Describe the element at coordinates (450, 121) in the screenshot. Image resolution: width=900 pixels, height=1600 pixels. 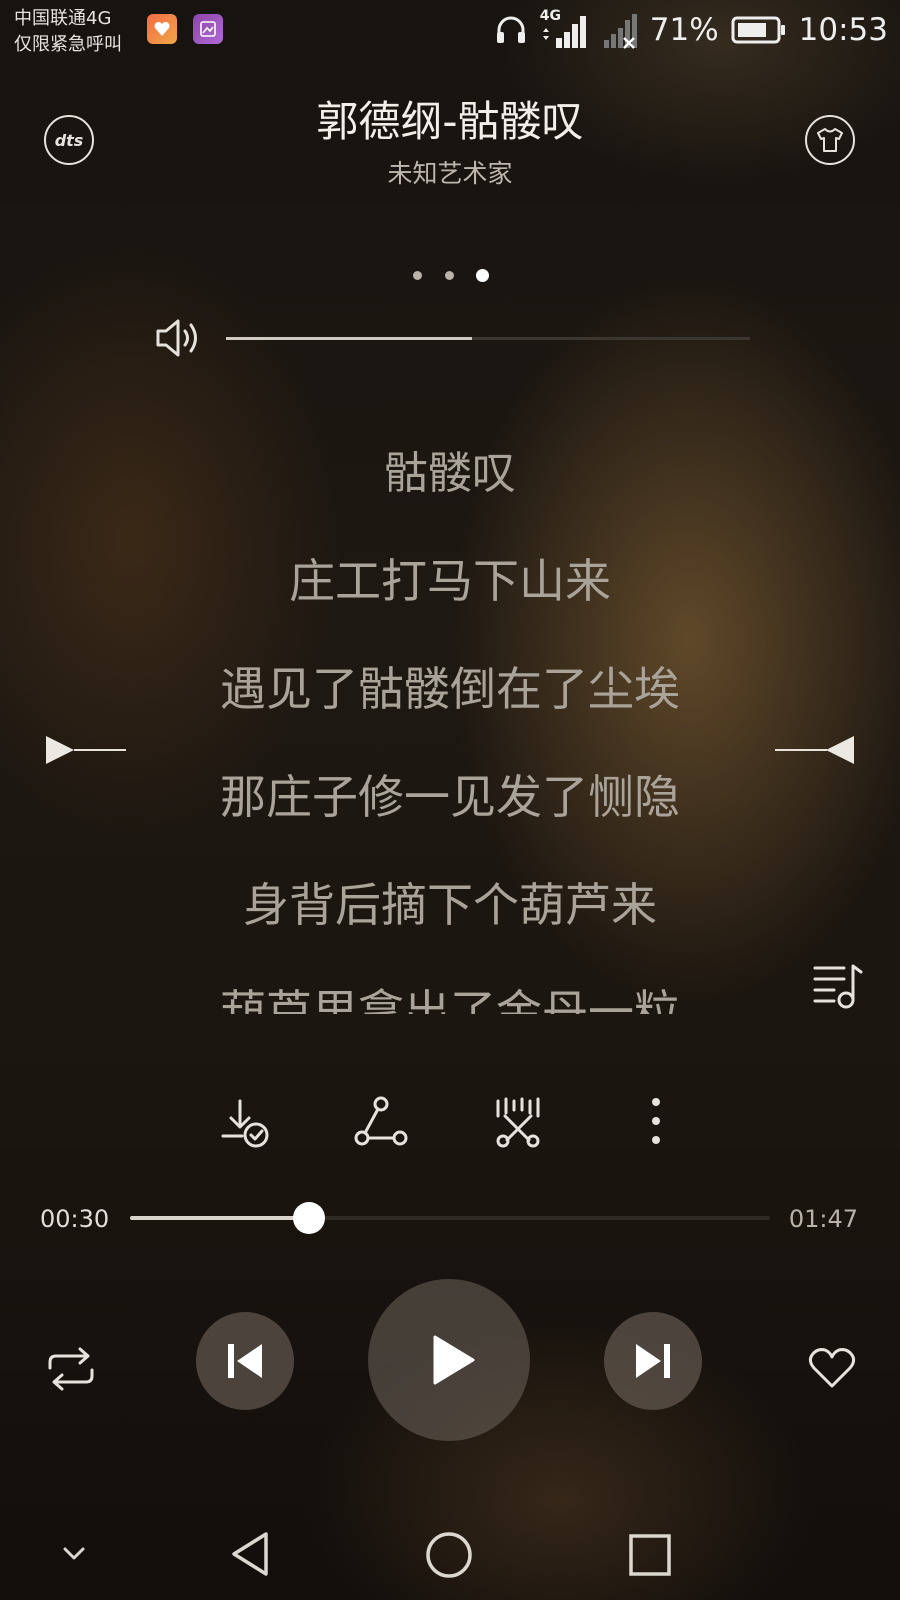
I see `song-title: 郭德纲-骷髅叹` at that location.